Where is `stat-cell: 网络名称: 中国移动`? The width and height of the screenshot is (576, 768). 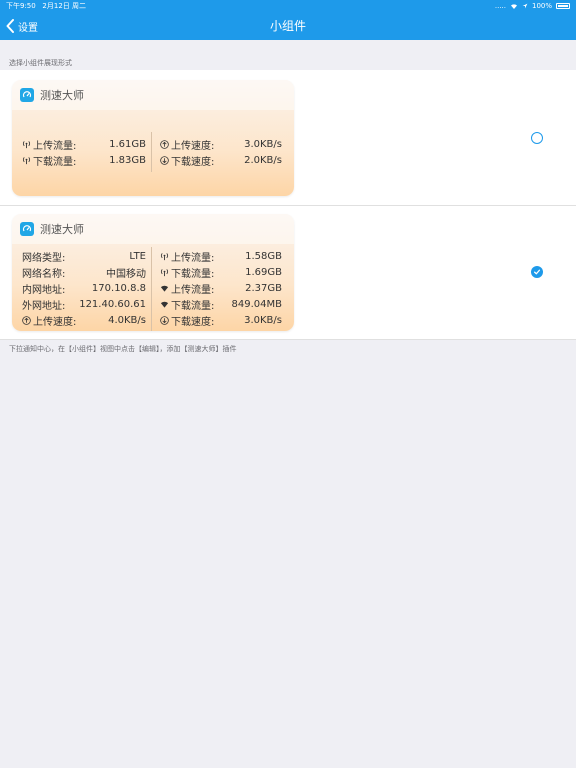 stat-cell: 网络名称: 中国移动 is located at coordinates (87, 272).